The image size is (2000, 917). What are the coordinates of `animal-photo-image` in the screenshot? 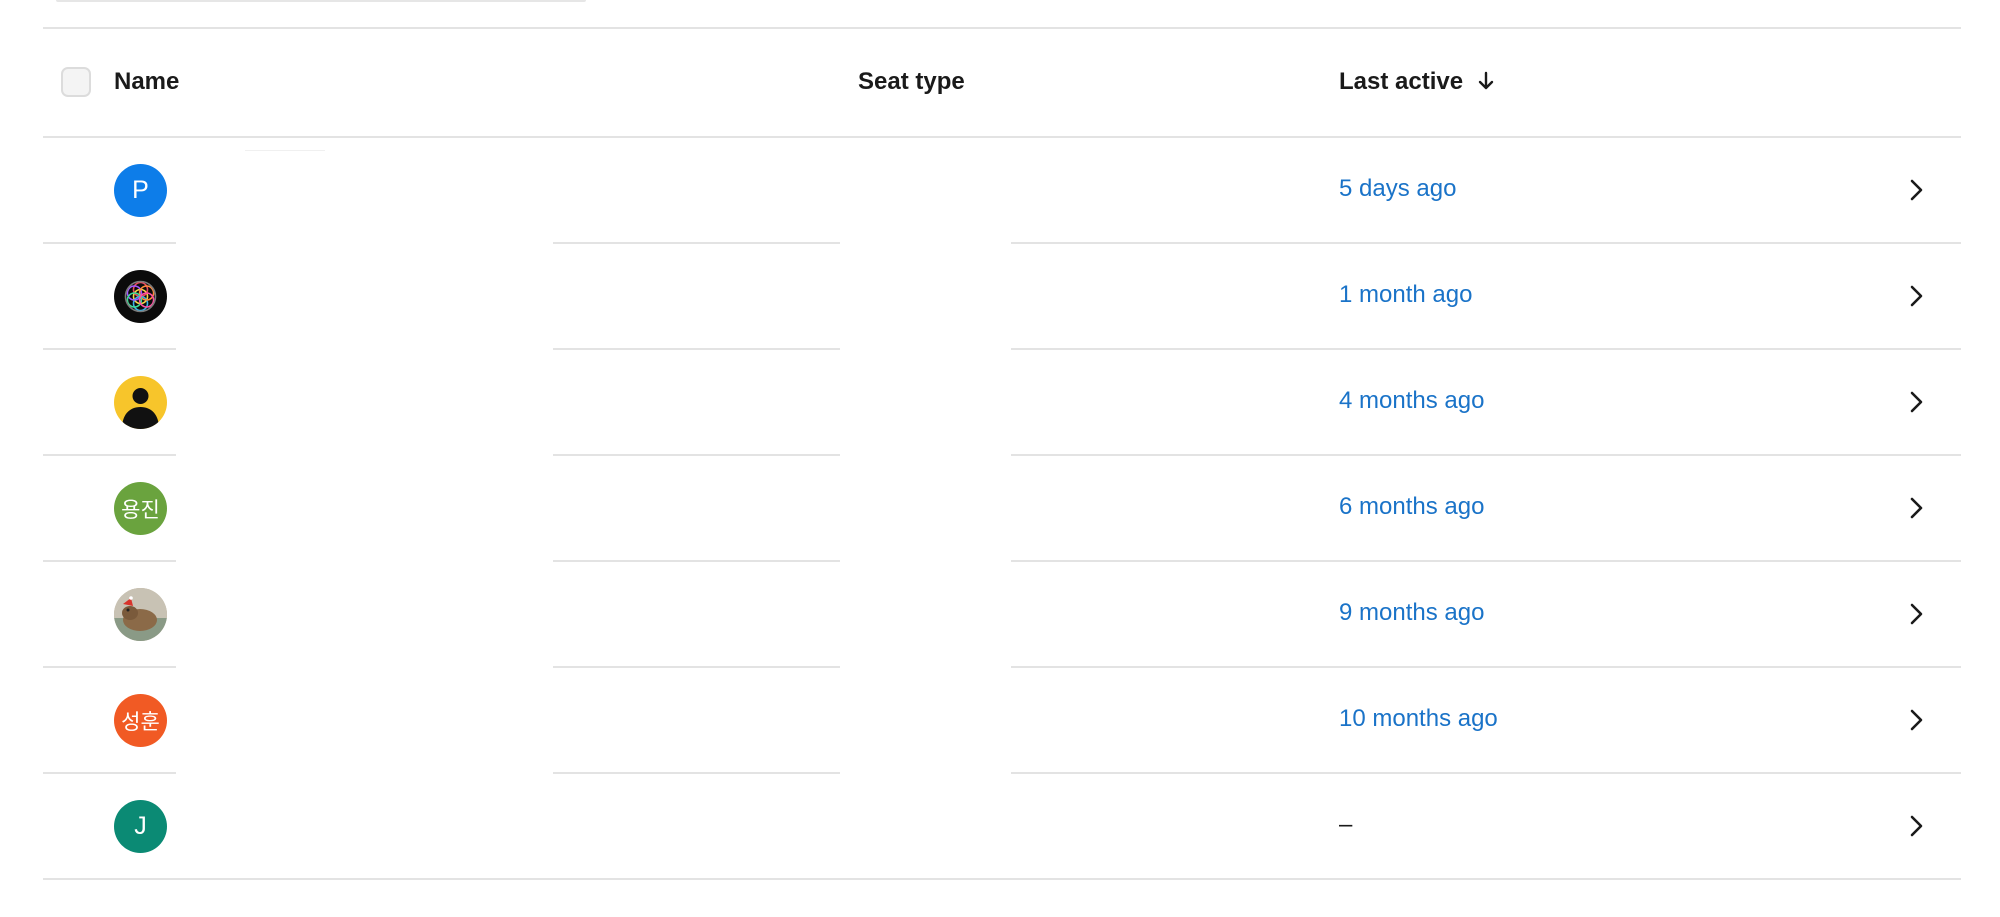 It's located at (140, 614).